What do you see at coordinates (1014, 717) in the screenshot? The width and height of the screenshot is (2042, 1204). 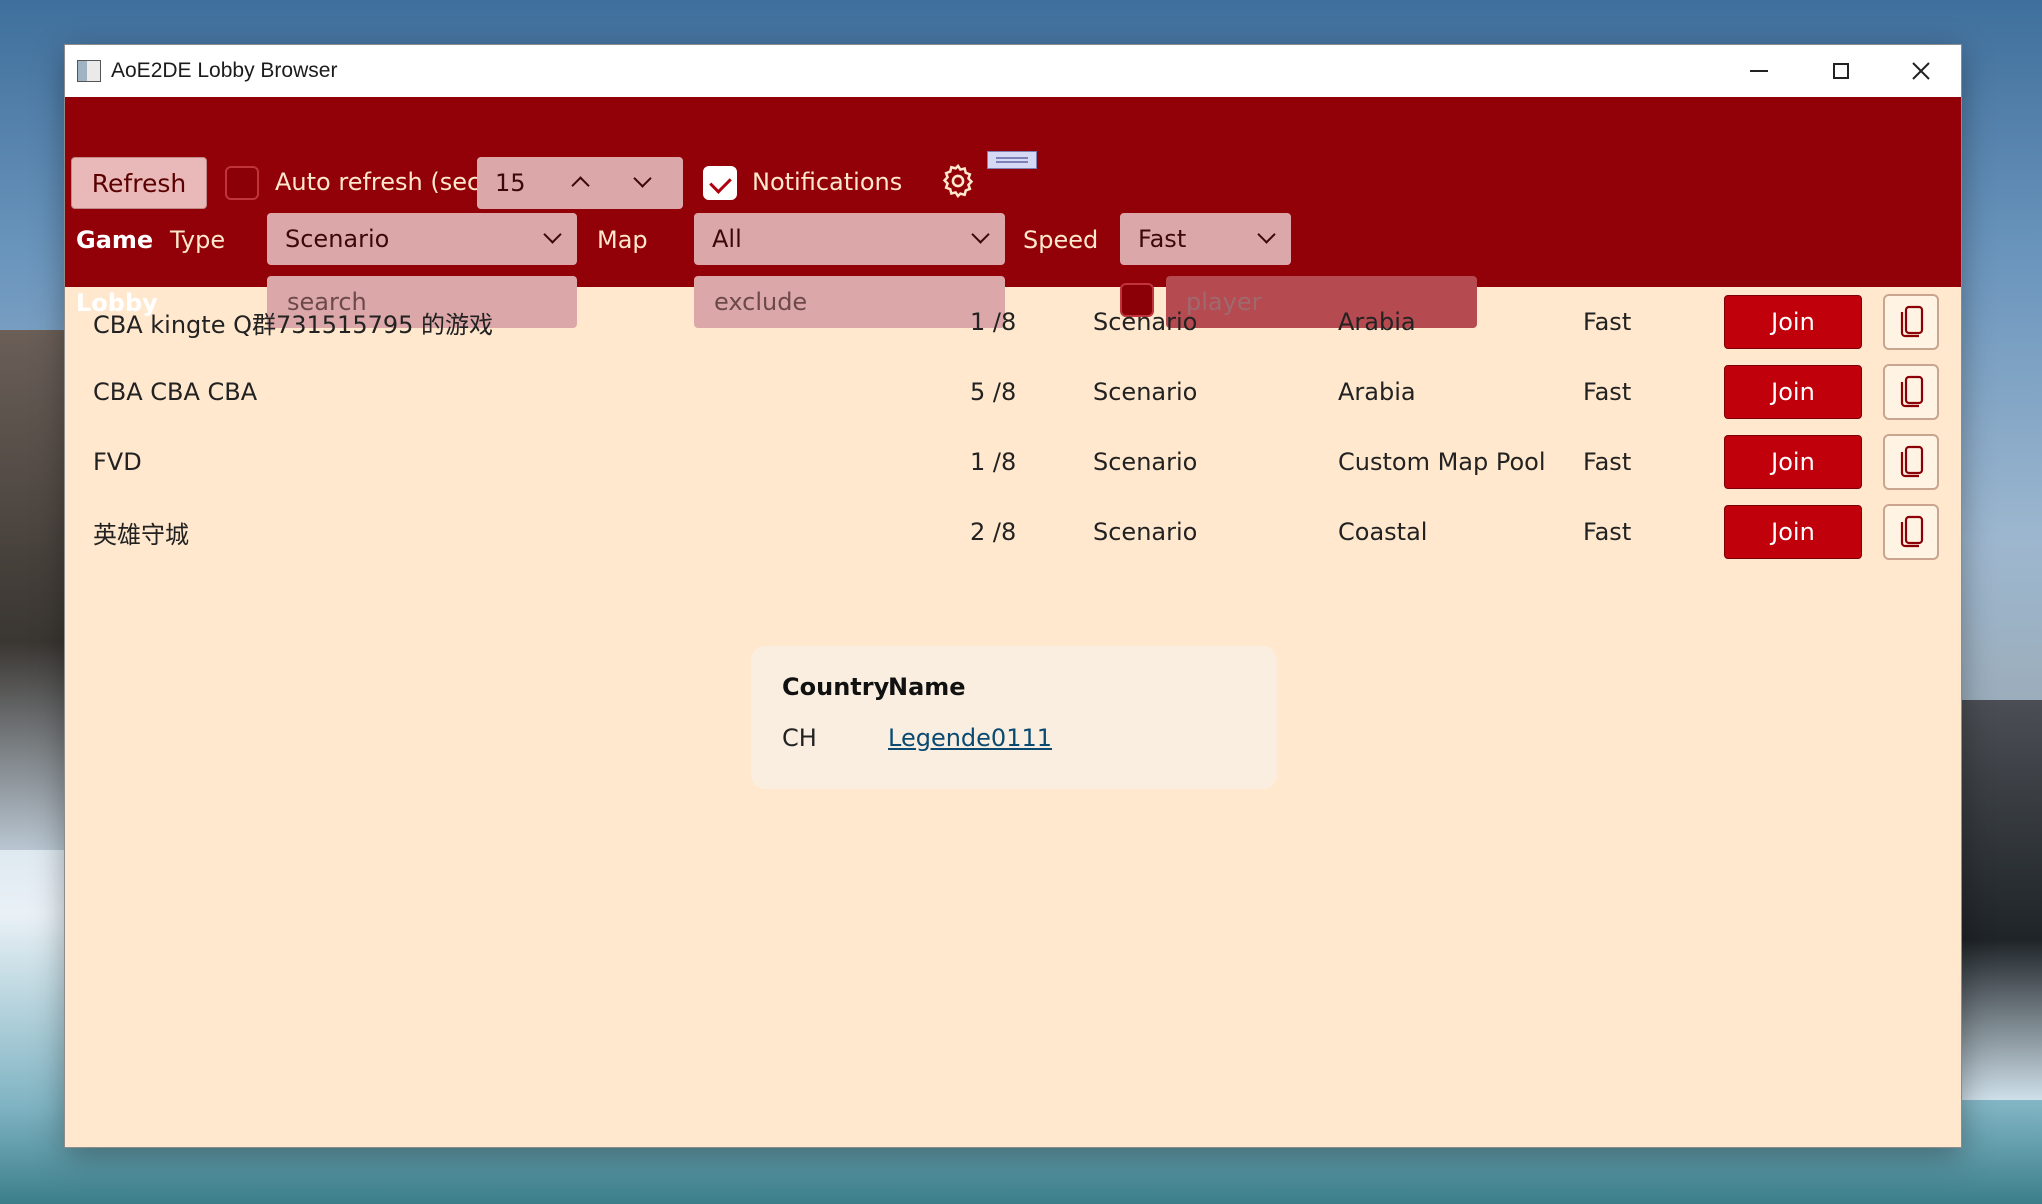 I see `player-details-popup: Country Name CH Legende0111` at bounding box center [1014, 717].